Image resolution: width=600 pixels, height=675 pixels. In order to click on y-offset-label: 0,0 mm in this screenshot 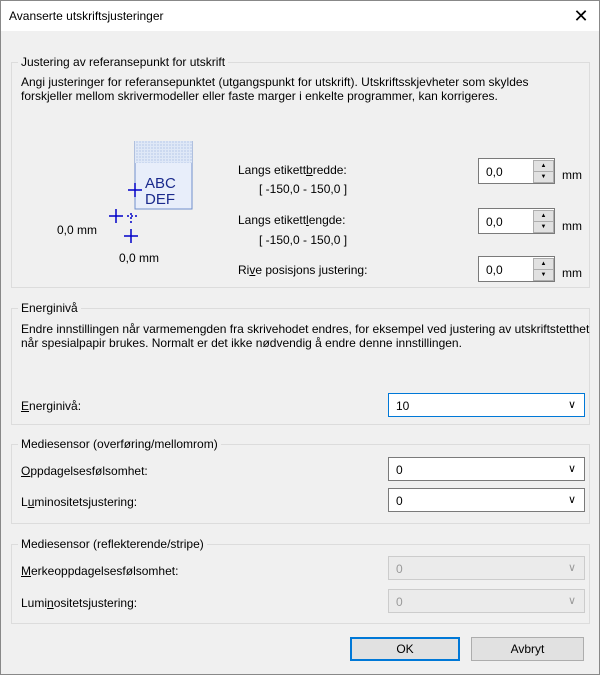, I will do `click(139, 258)`.